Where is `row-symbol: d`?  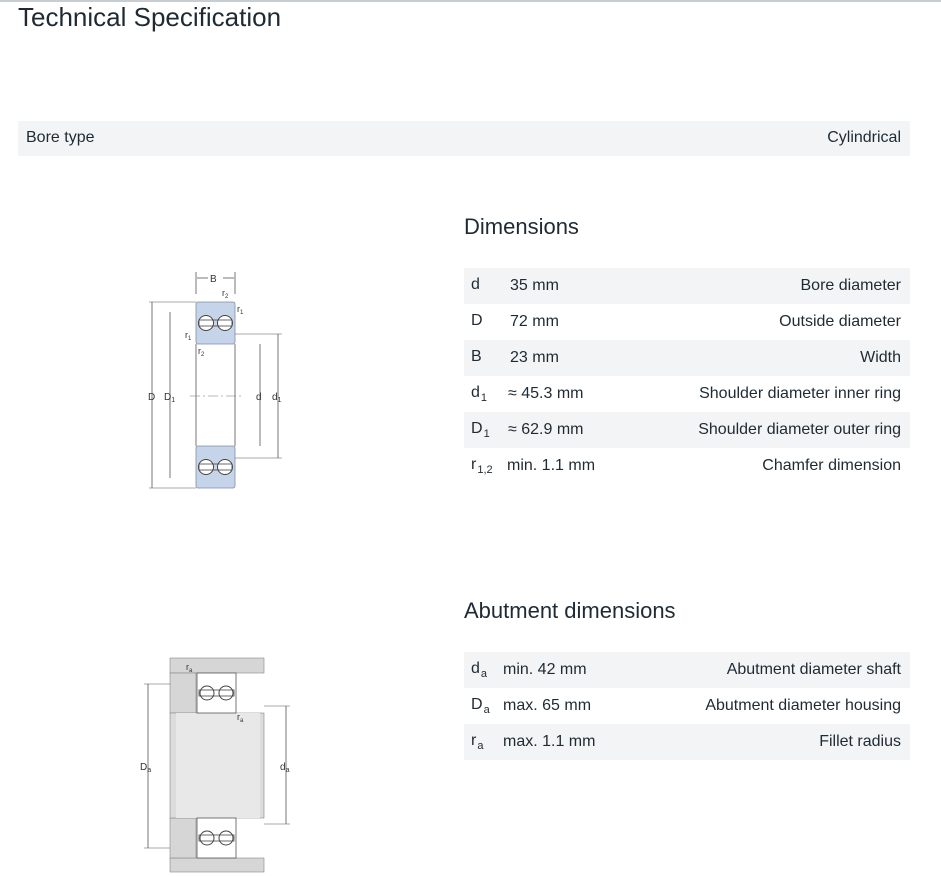 row-symbol: d is located at coordinates (475, 284).